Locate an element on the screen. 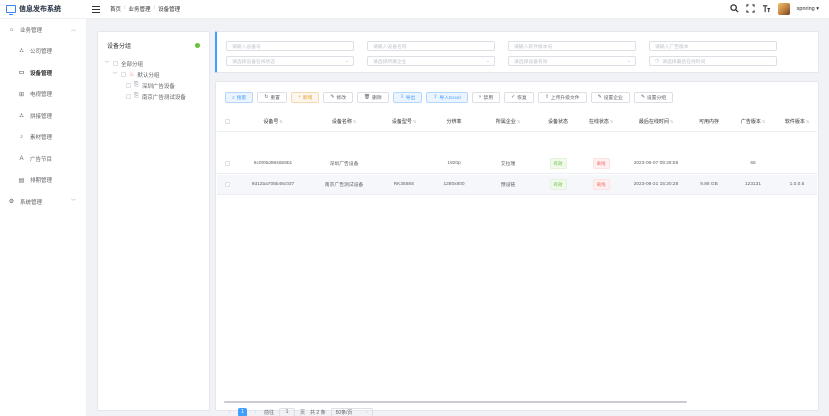  sidebar-item-device: ▭ 设备管理 is located at coordinates (43, 73).